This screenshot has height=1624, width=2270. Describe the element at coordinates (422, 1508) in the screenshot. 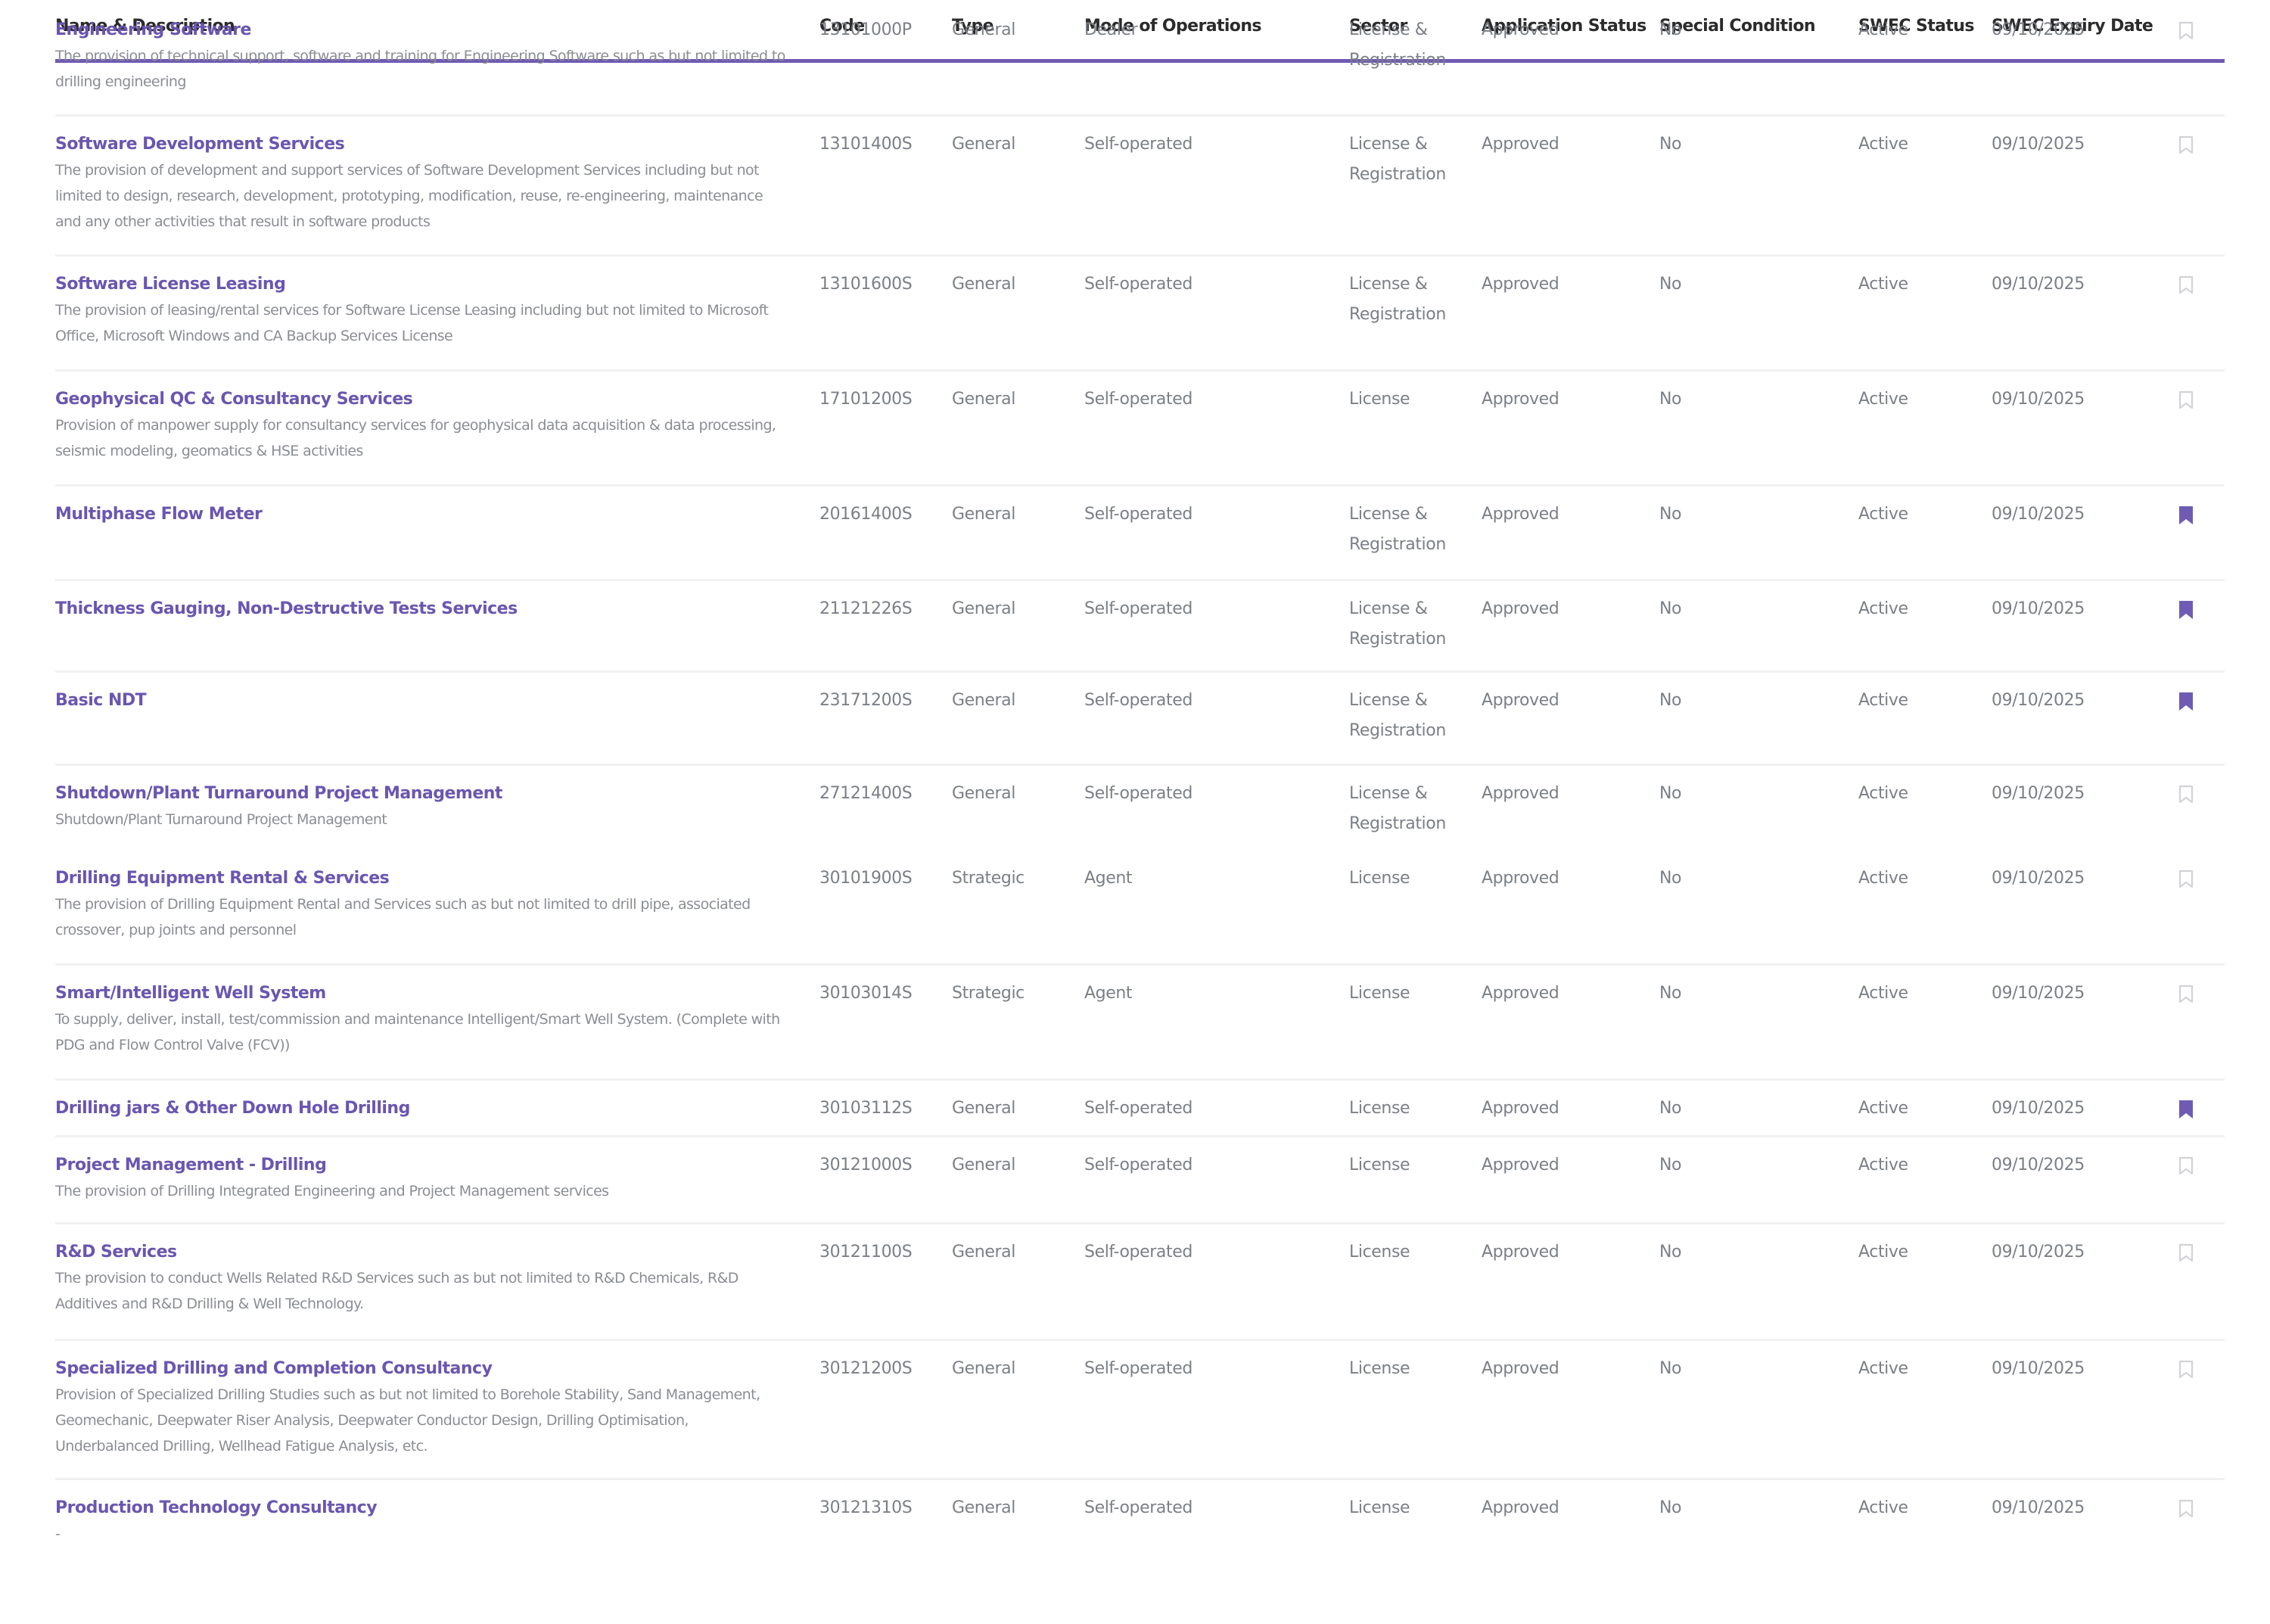

I see `service-title-link: Production Technology Consultancy` at that location.